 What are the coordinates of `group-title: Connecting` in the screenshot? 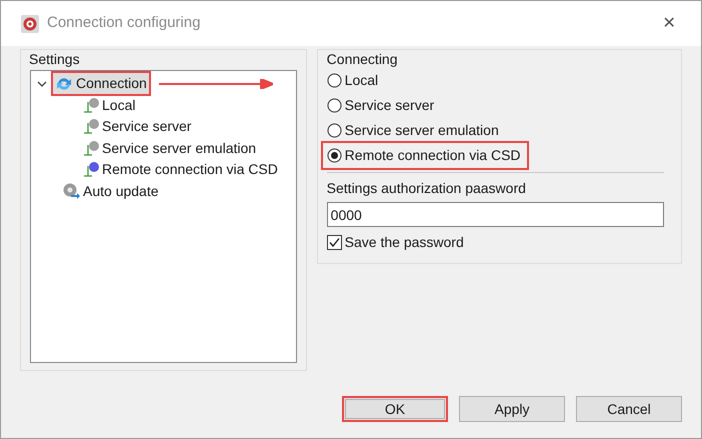 It's located at (362, 59).